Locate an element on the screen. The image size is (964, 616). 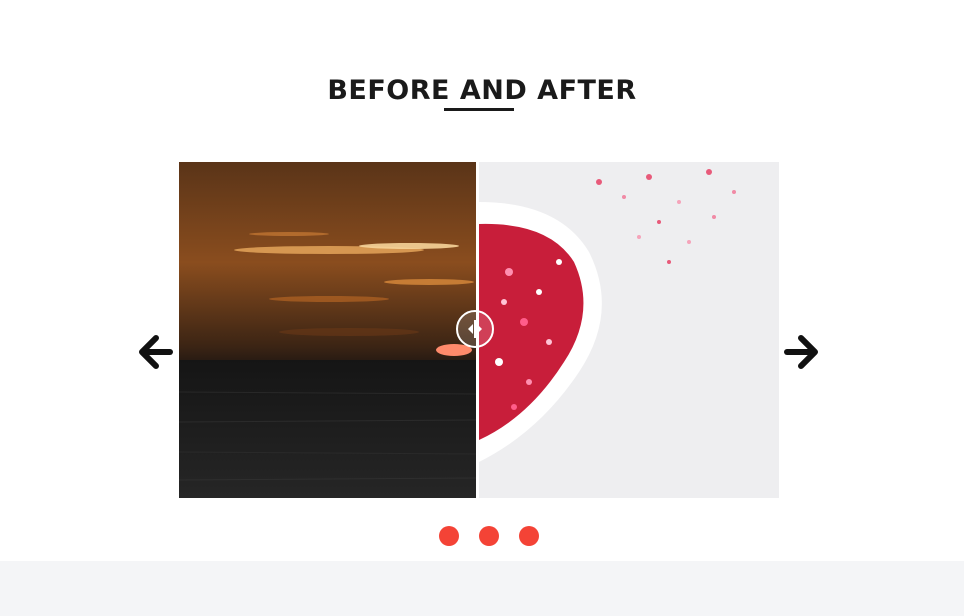
arrow-right-icon is located at coordinates (801, 352).